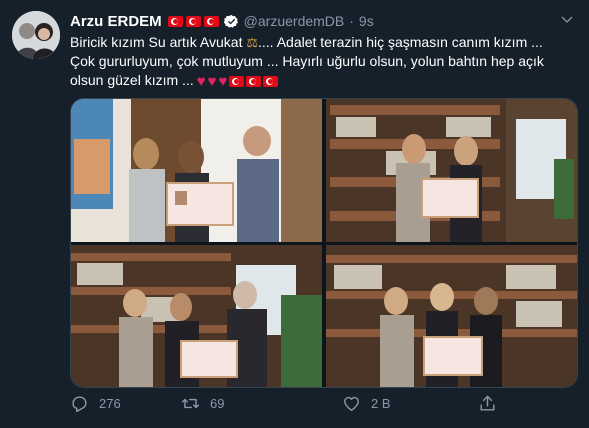 The image size is (589, 428). Describe the element at coordinates (381, 403) in the screenshot. I see `like-count: 2 B` at that location.